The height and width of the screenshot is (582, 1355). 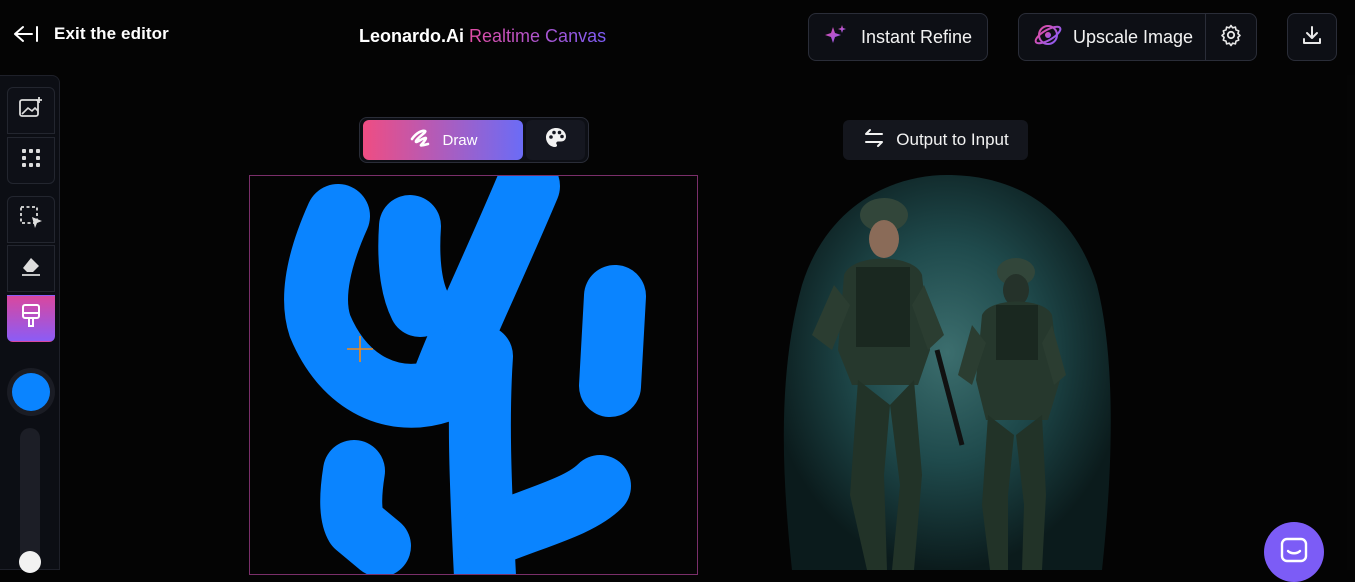 What do you see at coordinates (412, 36) in the screenshot?
I see `app-name: Leonardo.Ai` at bounding box center [412, 36].